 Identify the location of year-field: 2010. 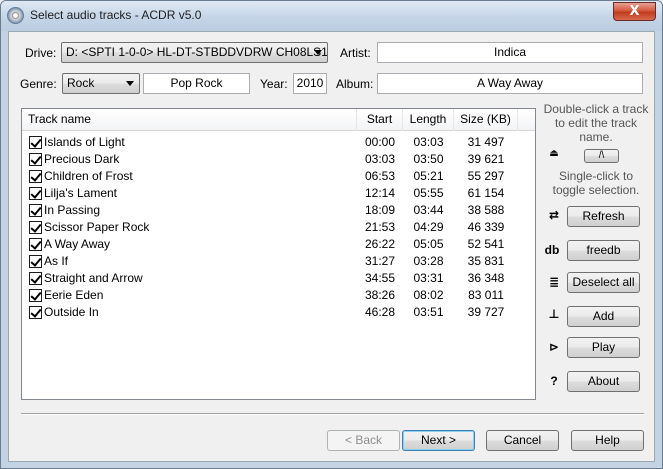
(310, 83).